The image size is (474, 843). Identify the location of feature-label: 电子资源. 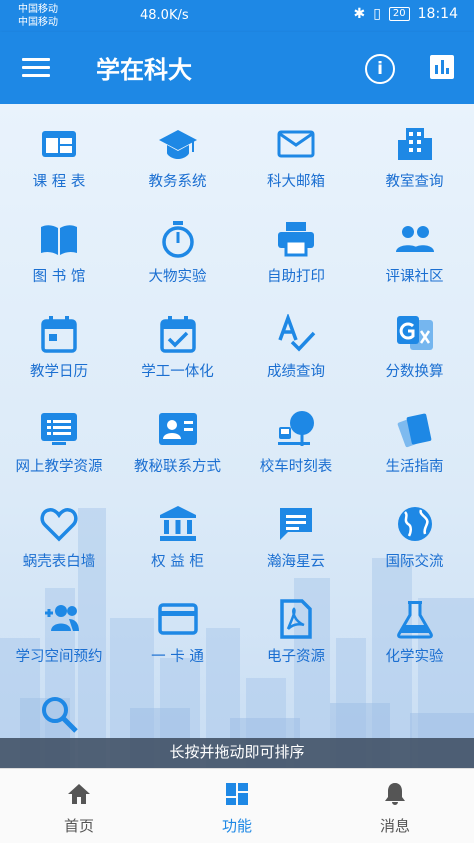
(296, 657).